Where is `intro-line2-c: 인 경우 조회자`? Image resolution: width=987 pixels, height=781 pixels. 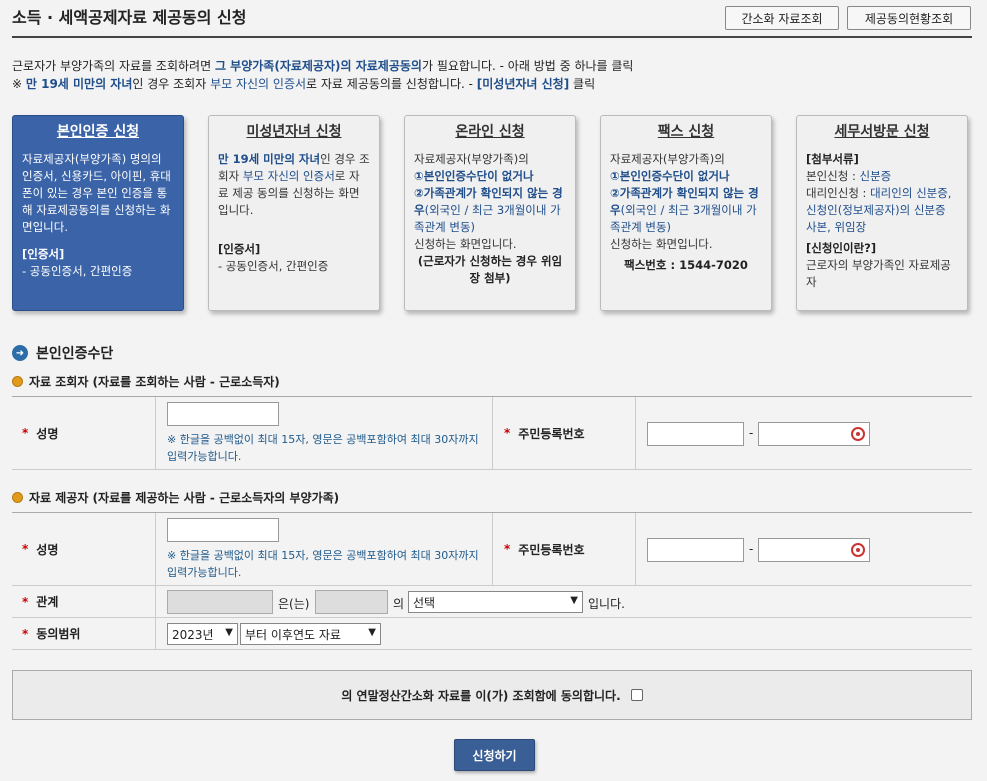
intro-line2-c: 인 경우 조회자 is located at coordinates (171, 84).